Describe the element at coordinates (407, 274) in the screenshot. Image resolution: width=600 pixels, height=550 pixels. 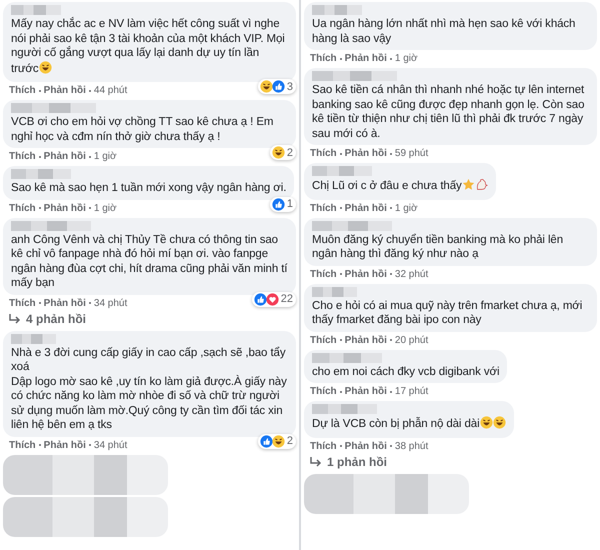
I see `comment-time: 32 phút` at that location.